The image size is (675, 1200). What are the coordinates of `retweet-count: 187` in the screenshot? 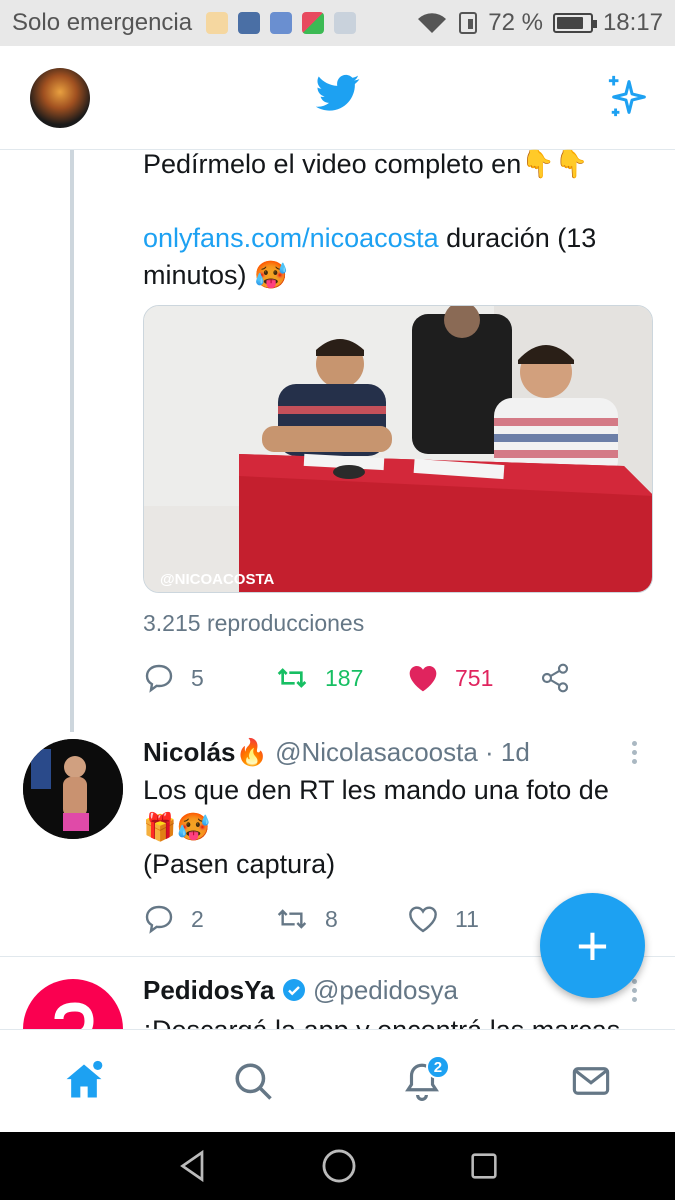 It's located at (344, 677).